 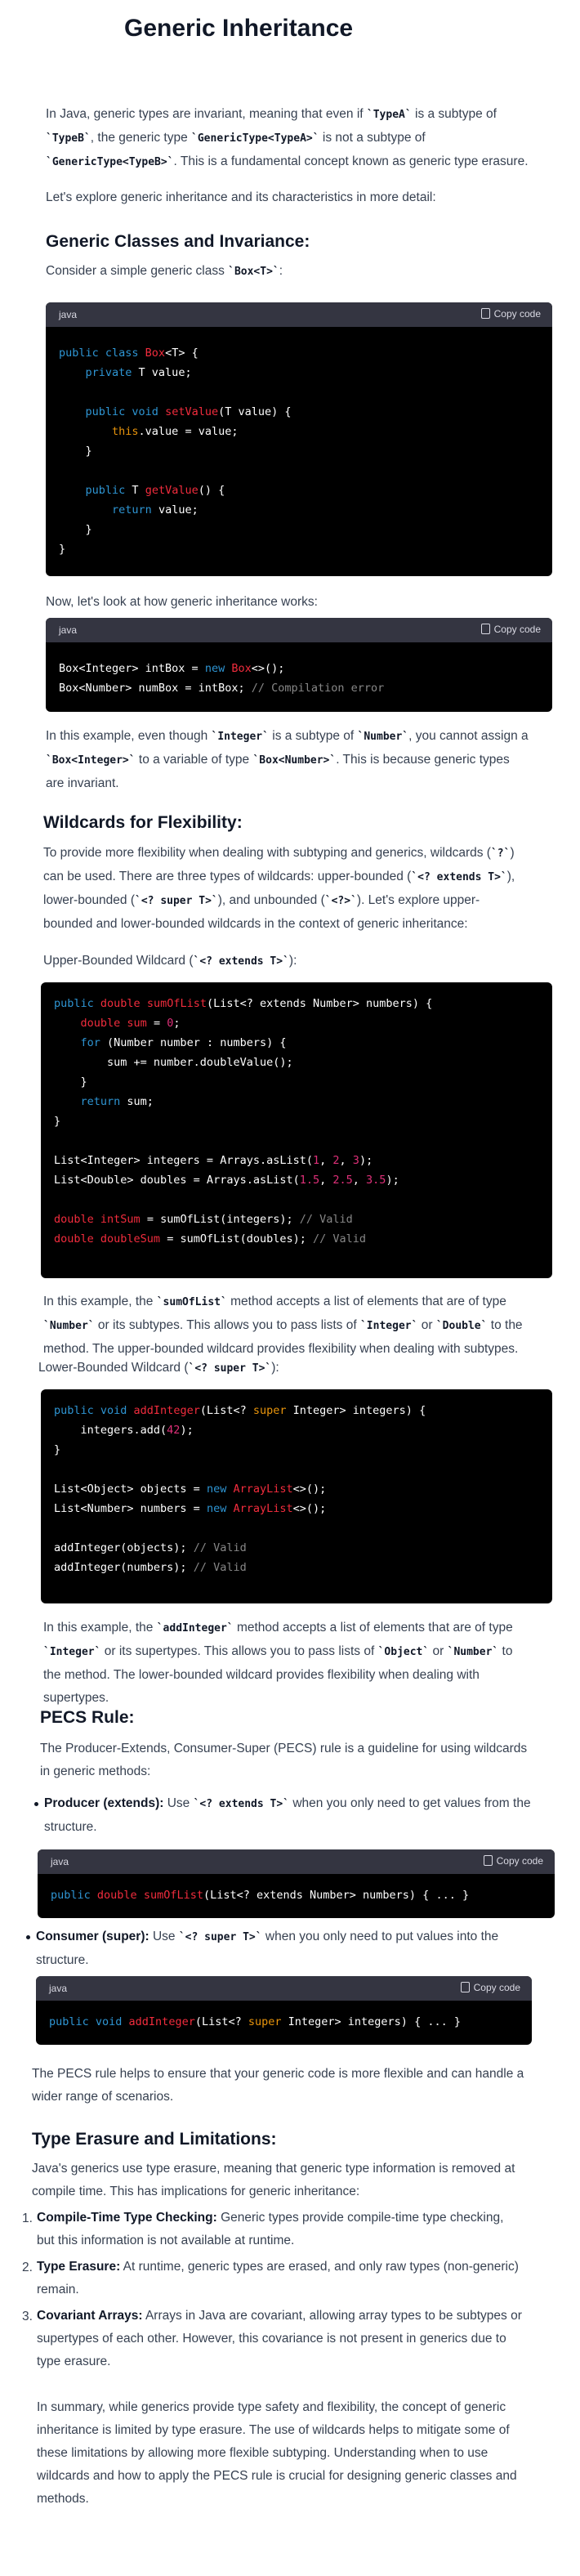 I want to click on code-token: (Number number : numbers) {, so click(x=197, y=1042).